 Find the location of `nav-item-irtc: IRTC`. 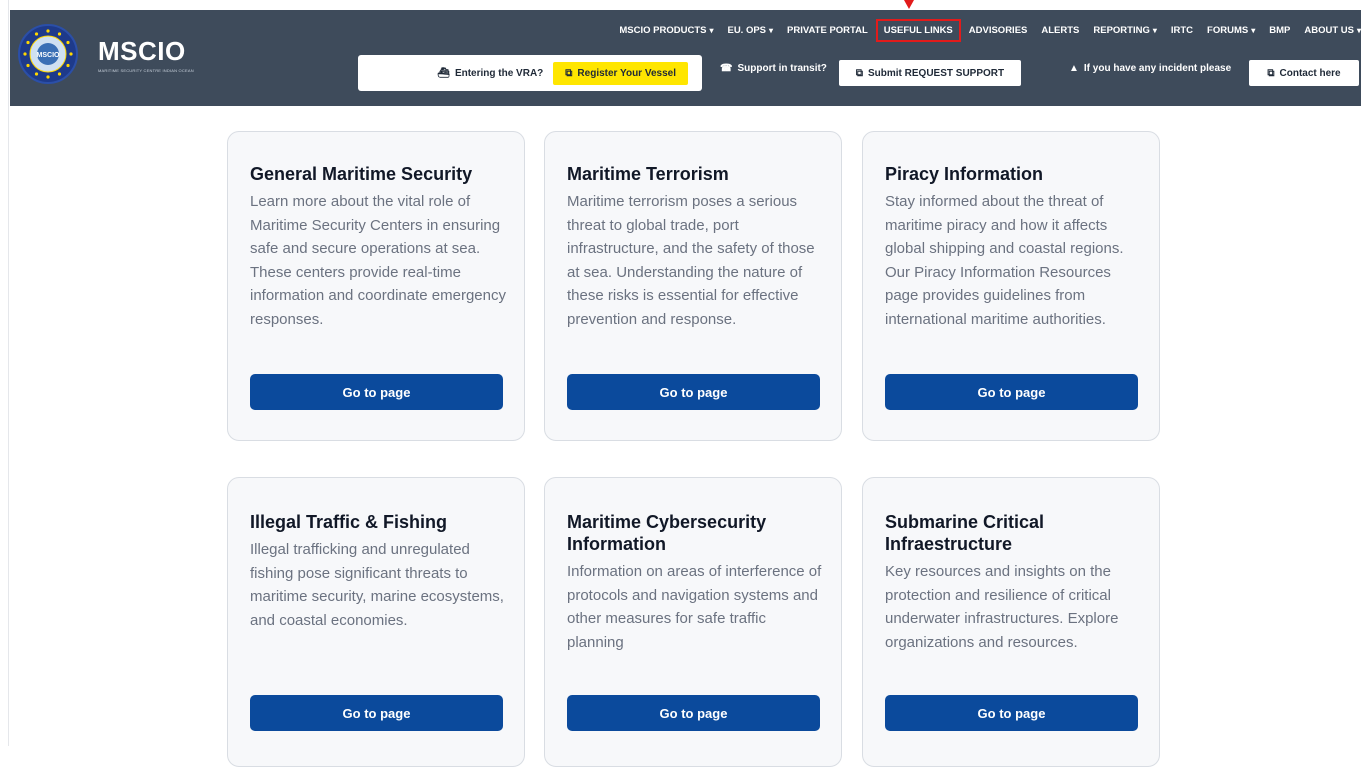

nav-item-irtc: IRTC is located at coordinates (1182, 30).